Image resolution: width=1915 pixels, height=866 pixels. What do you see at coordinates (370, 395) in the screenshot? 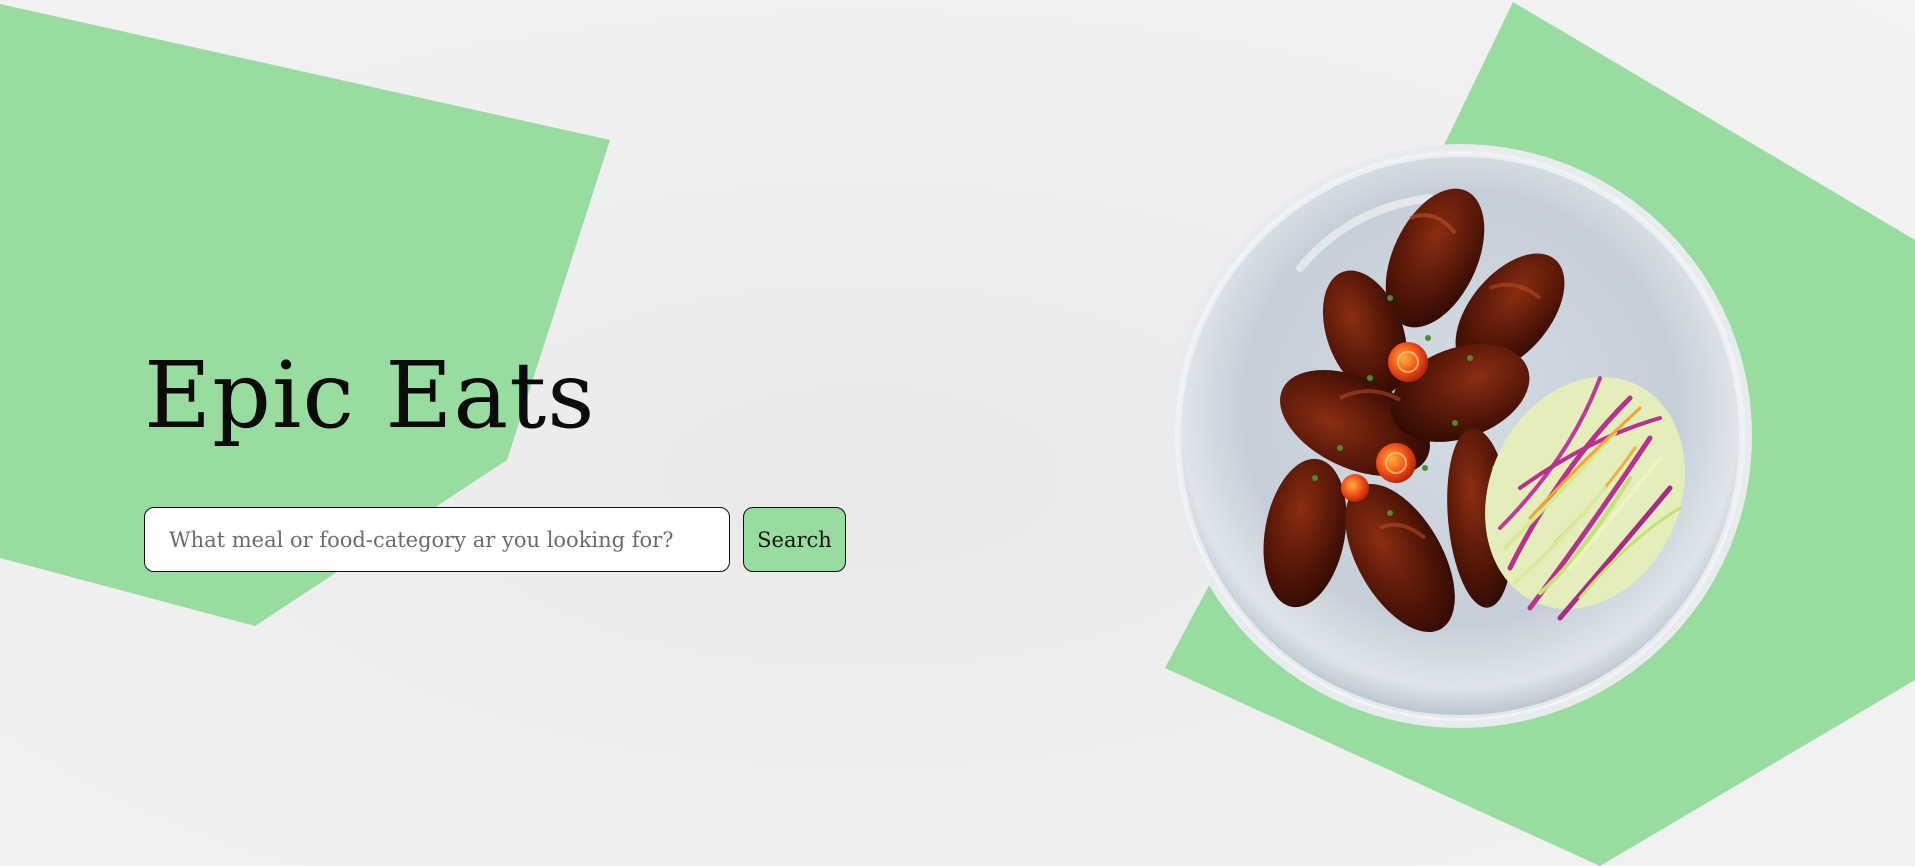
I see `page-title: Epic Eats` at bounding box center [370, 395].